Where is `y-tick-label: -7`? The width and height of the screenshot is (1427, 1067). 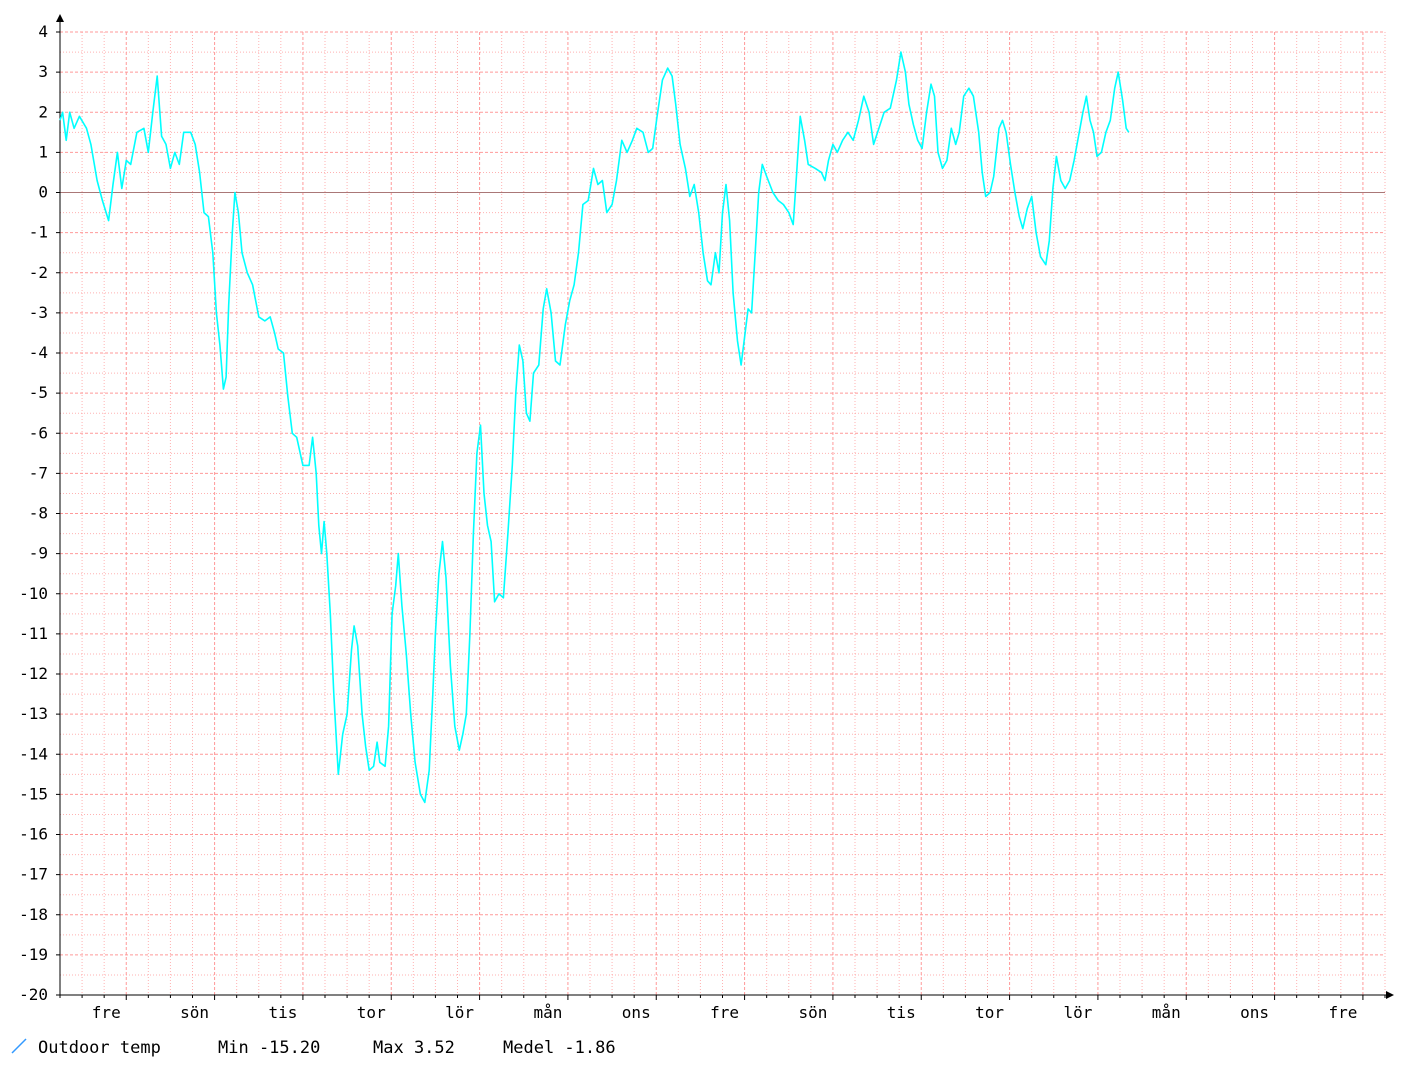
y-tick-label: -7 is located at coordinates (38, 472).